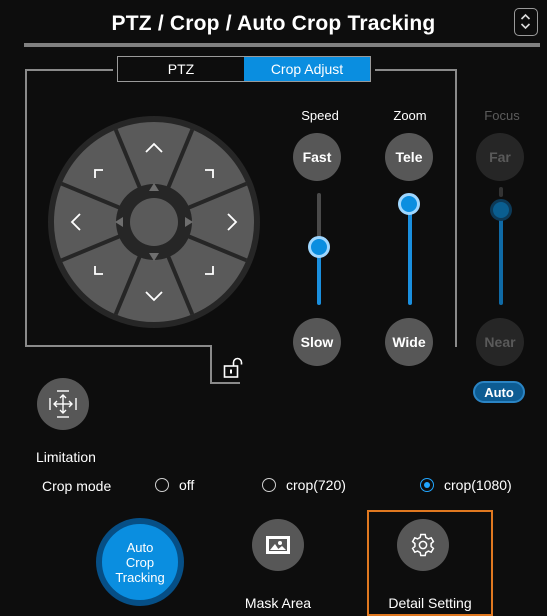 The image size is (547, 616). I want to click on focus-far-button: Far, so click(500, 157).